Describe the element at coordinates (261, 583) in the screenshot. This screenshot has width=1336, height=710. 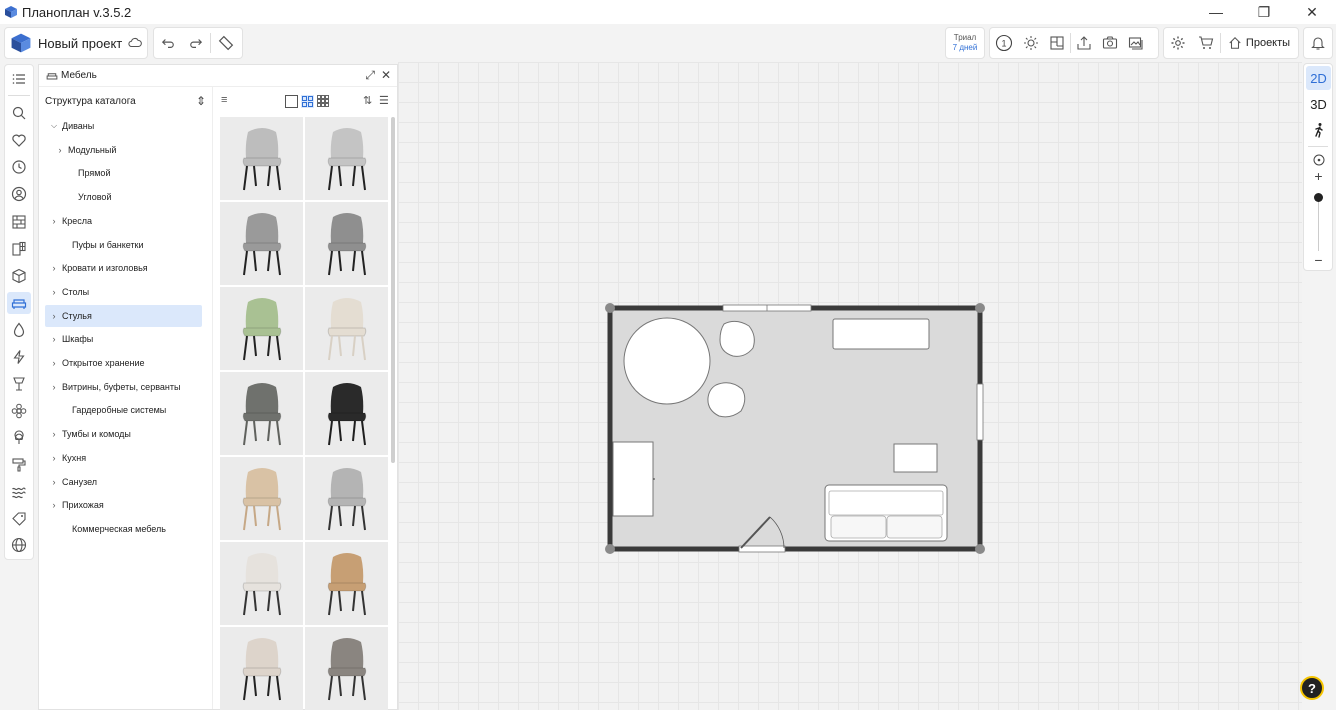
I see `catalog-item-chair-white-swivel` at that location.